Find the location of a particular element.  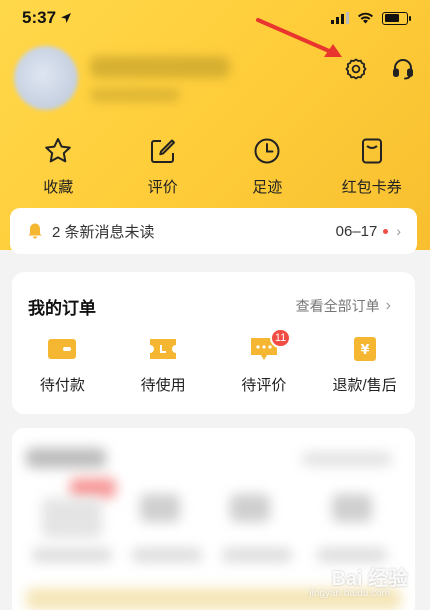

view-all-orders-link: 查看全部订单 › is located at coordinates (343, 306).